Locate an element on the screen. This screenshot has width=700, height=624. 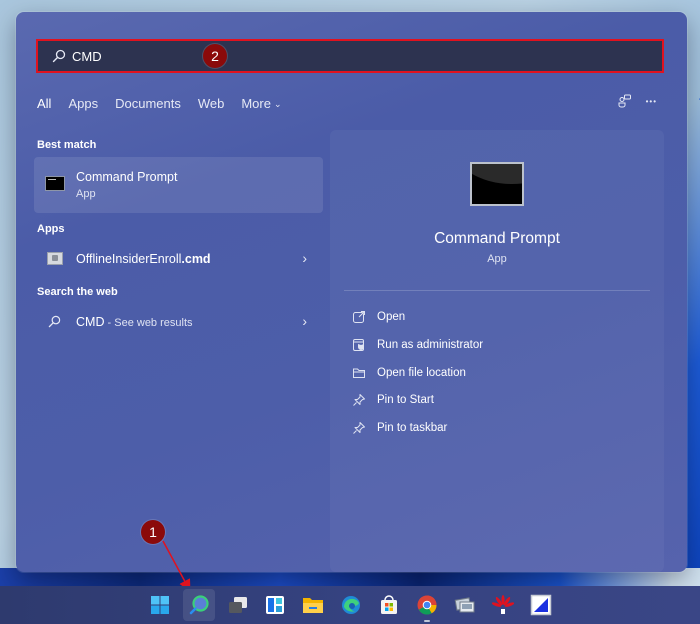
best-match-subtitle: App is located at coordinates (86, 194).